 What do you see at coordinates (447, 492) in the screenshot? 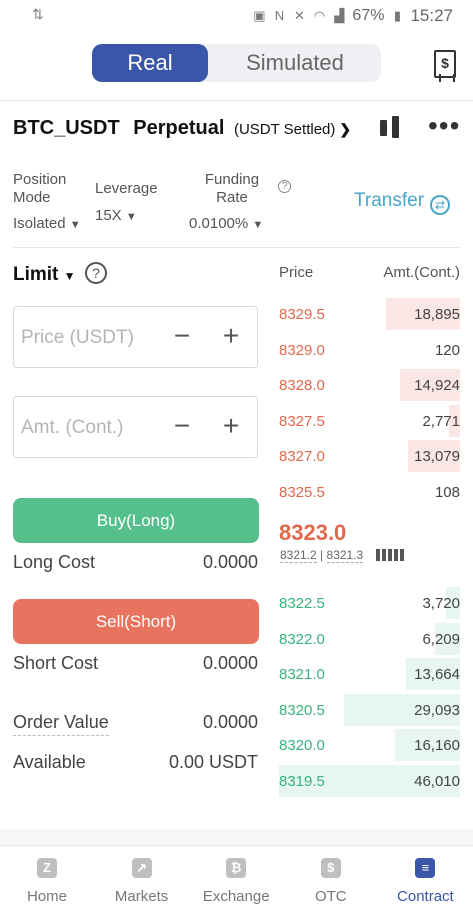
I see `ask-amount: 108` at bounding box center [447, 492].